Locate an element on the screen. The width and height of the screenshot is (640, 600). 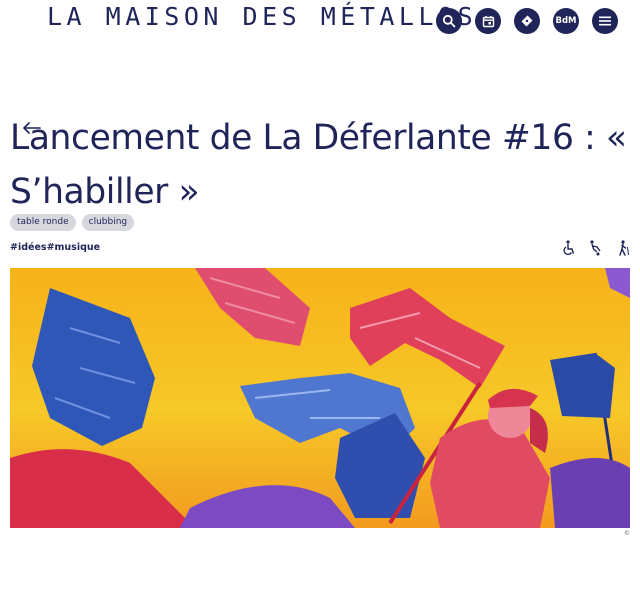
search-button is located at coordinates (449, 21).